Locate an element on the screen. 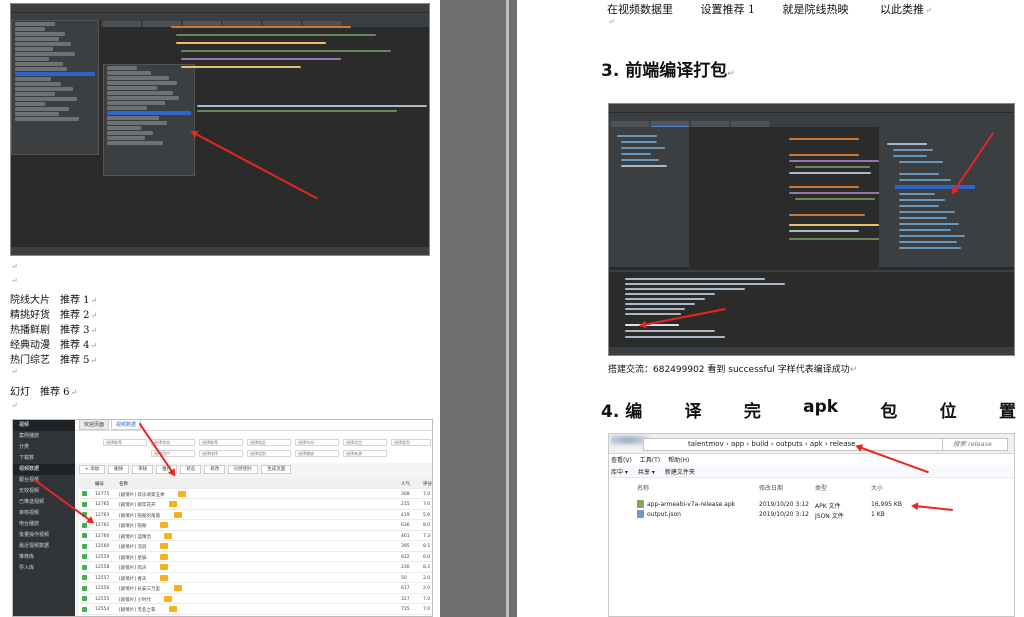 The height and width of the screenshot is (617, 1024). table-row: 12555 [剧情片] 小时代 327 7.0 is located at coordinates (255, 599).